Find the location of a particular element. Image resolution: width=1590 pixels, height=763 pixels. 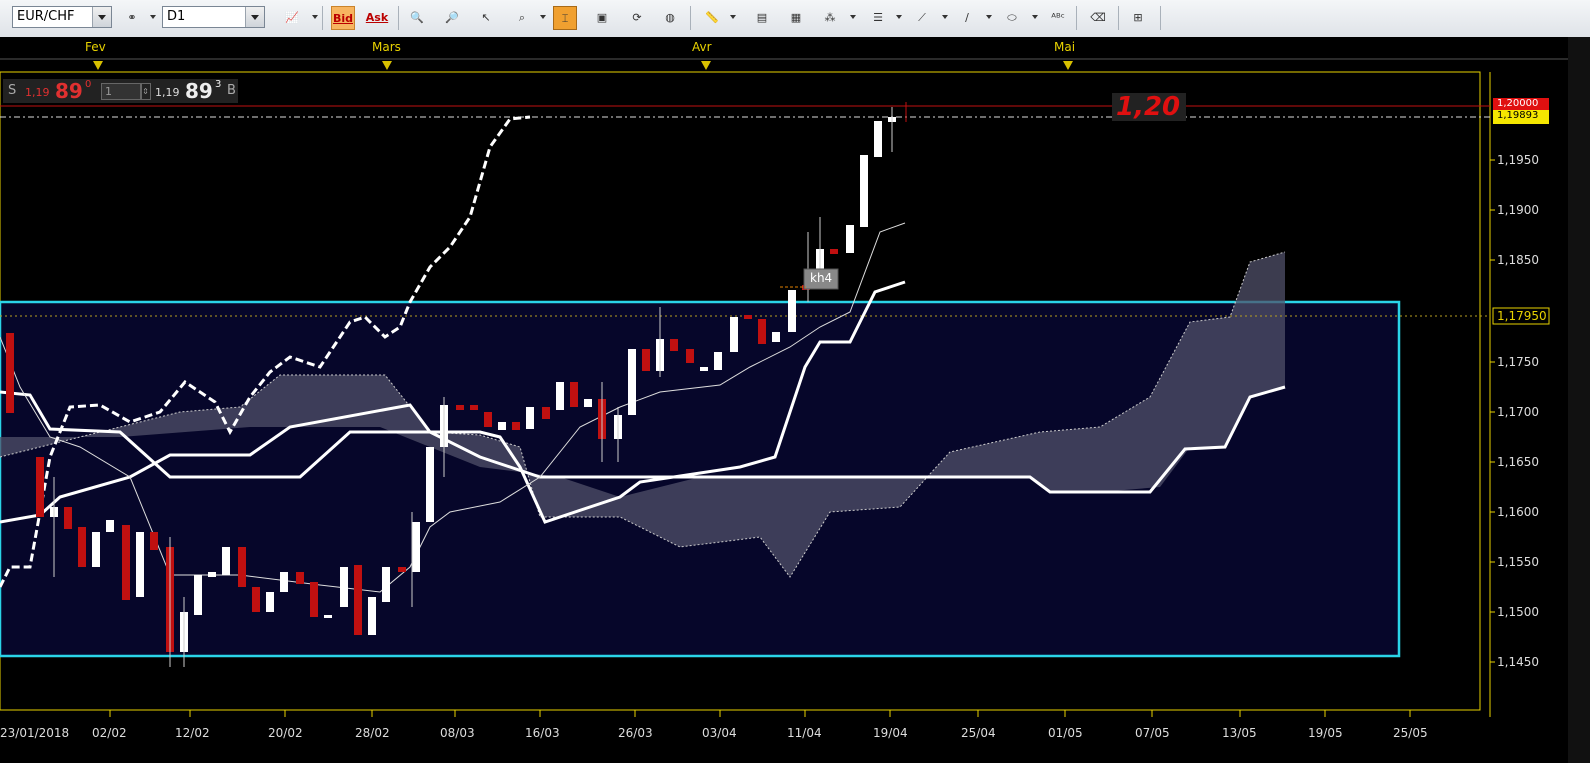

text-tool-icon: ᴬᴮᶜ is located at coordinates (1058, 18).